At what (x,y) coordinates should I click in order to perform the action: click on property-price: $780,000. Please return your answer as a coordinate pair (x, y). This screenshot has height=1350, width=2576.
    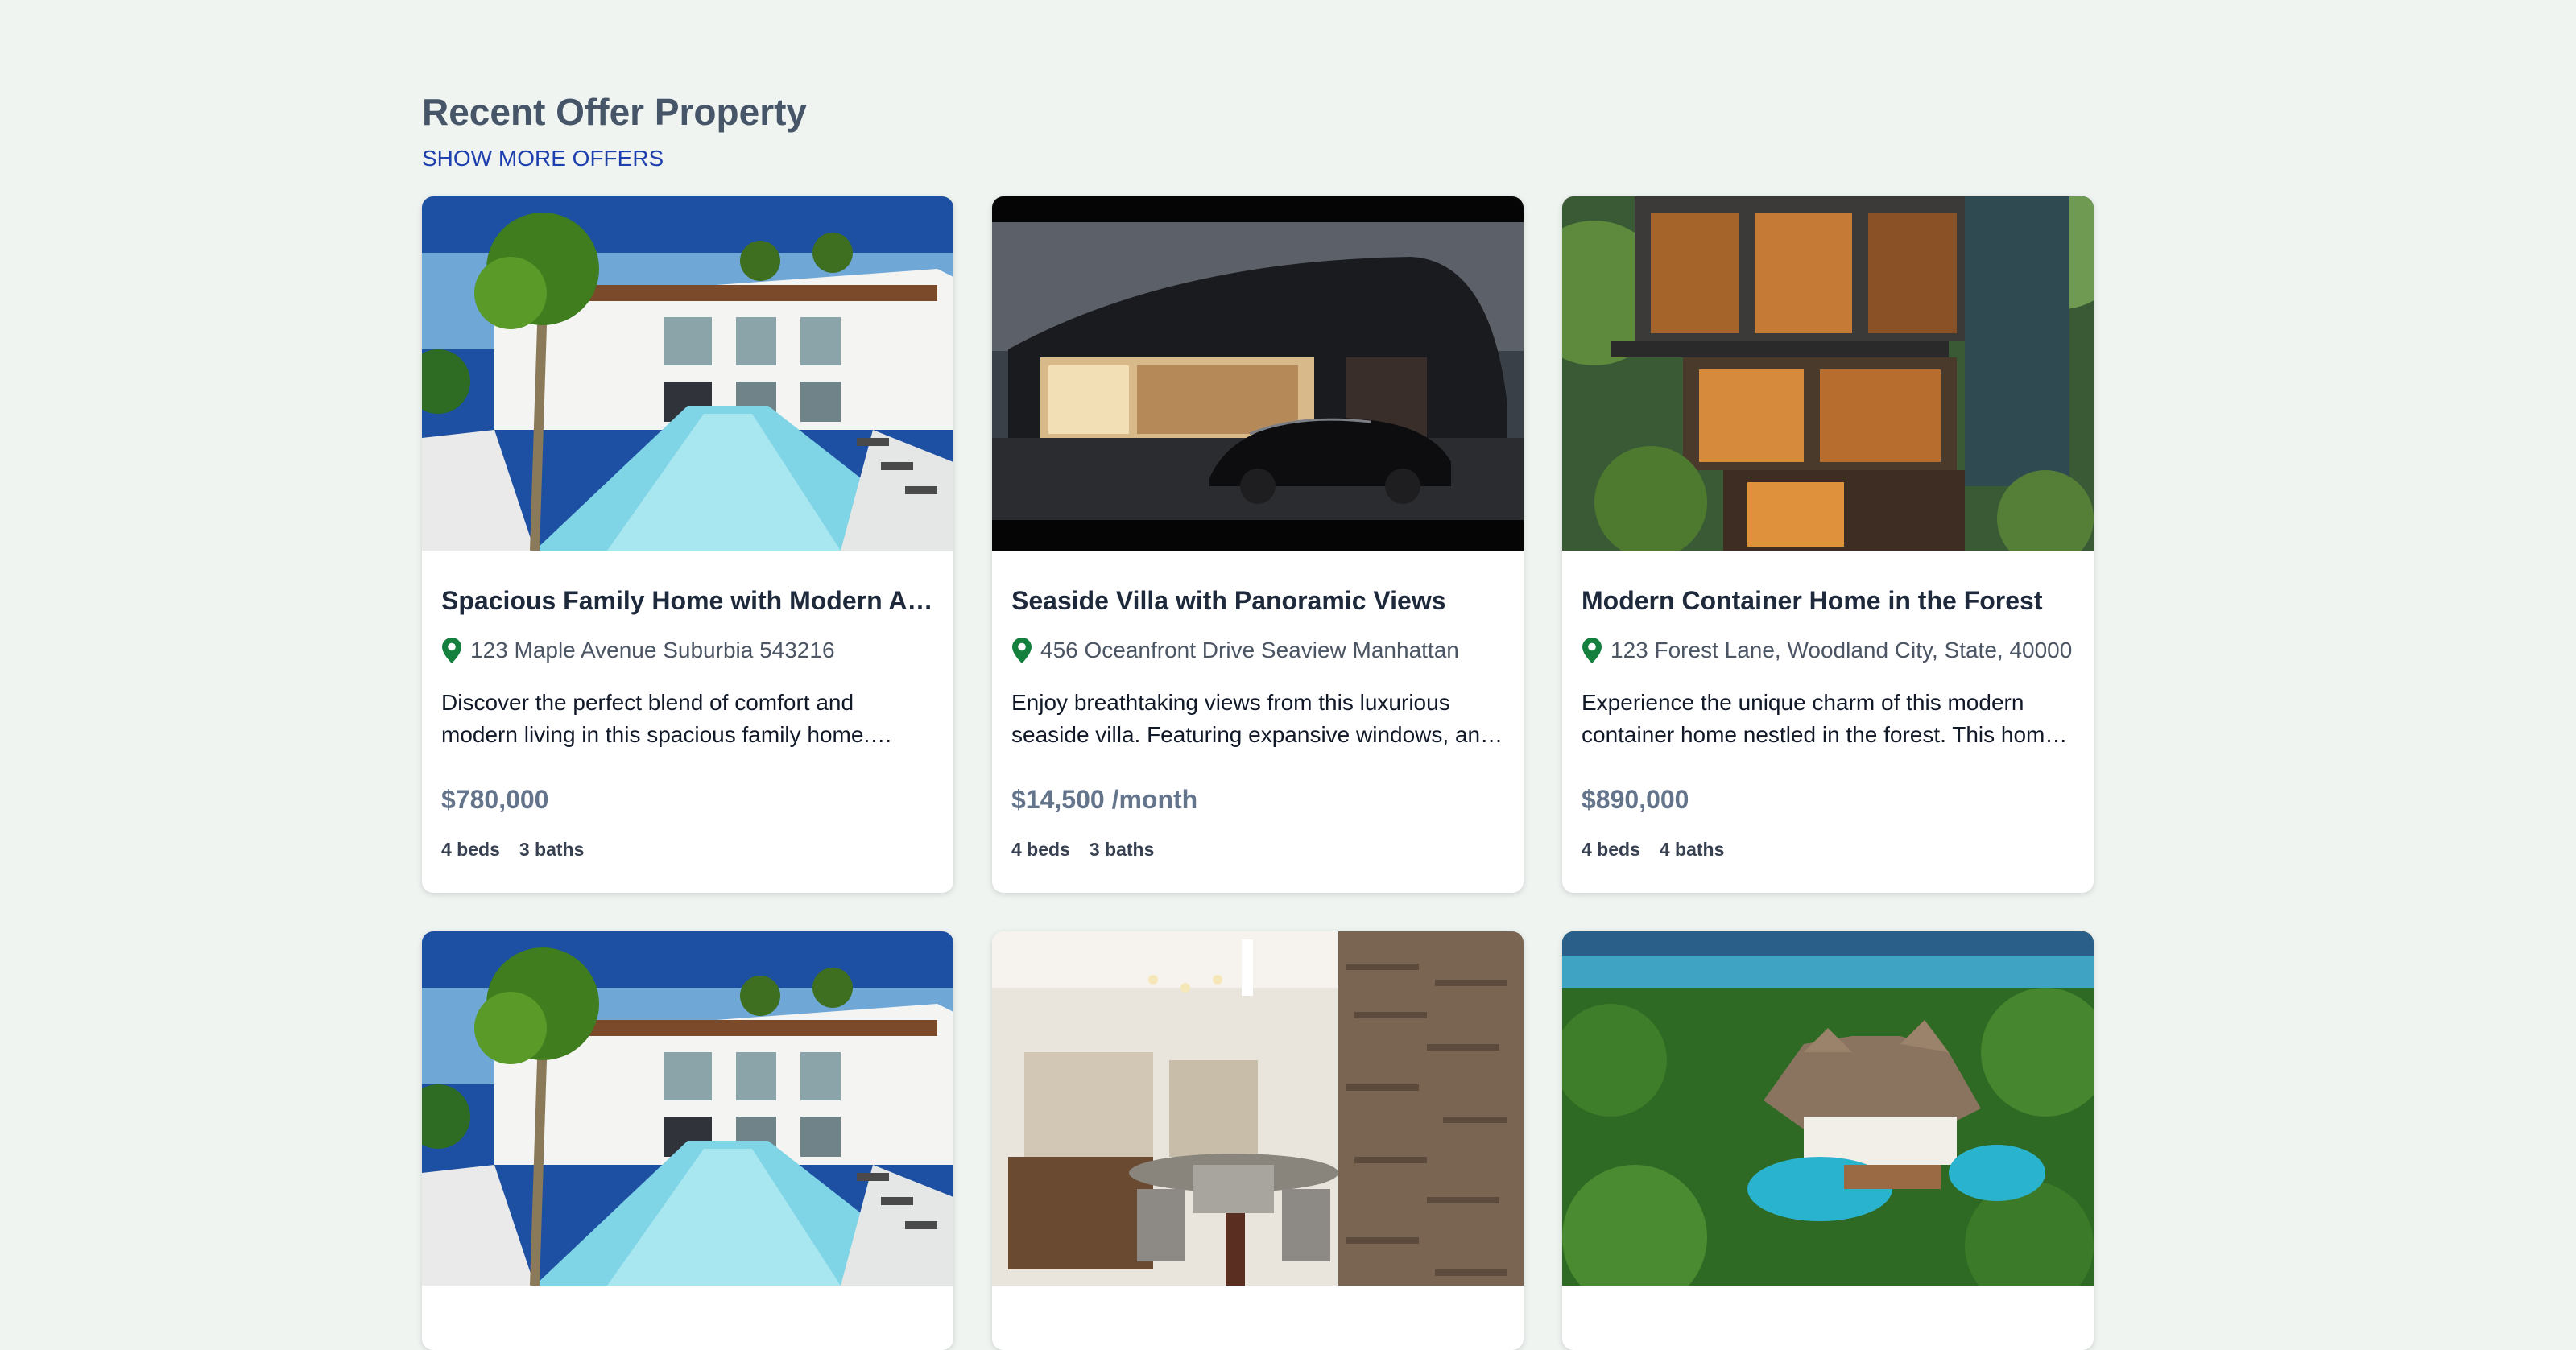
    Looking at the image, I should click on (495, 799).